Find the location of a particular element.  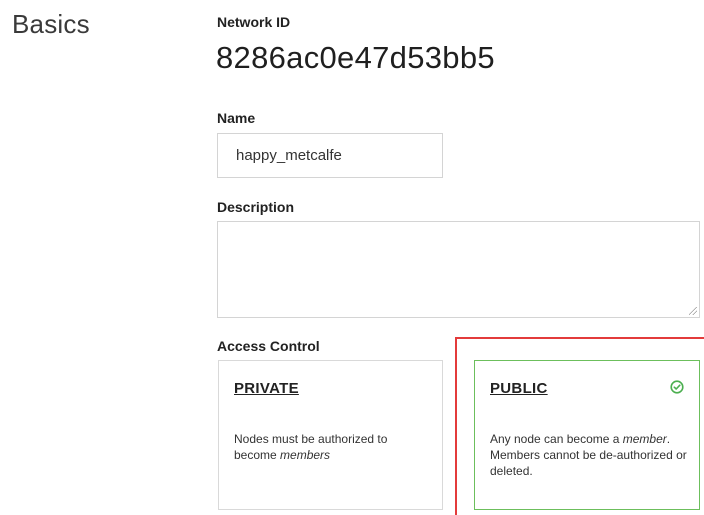

name-label: Name is located at coordinates (236, 118).